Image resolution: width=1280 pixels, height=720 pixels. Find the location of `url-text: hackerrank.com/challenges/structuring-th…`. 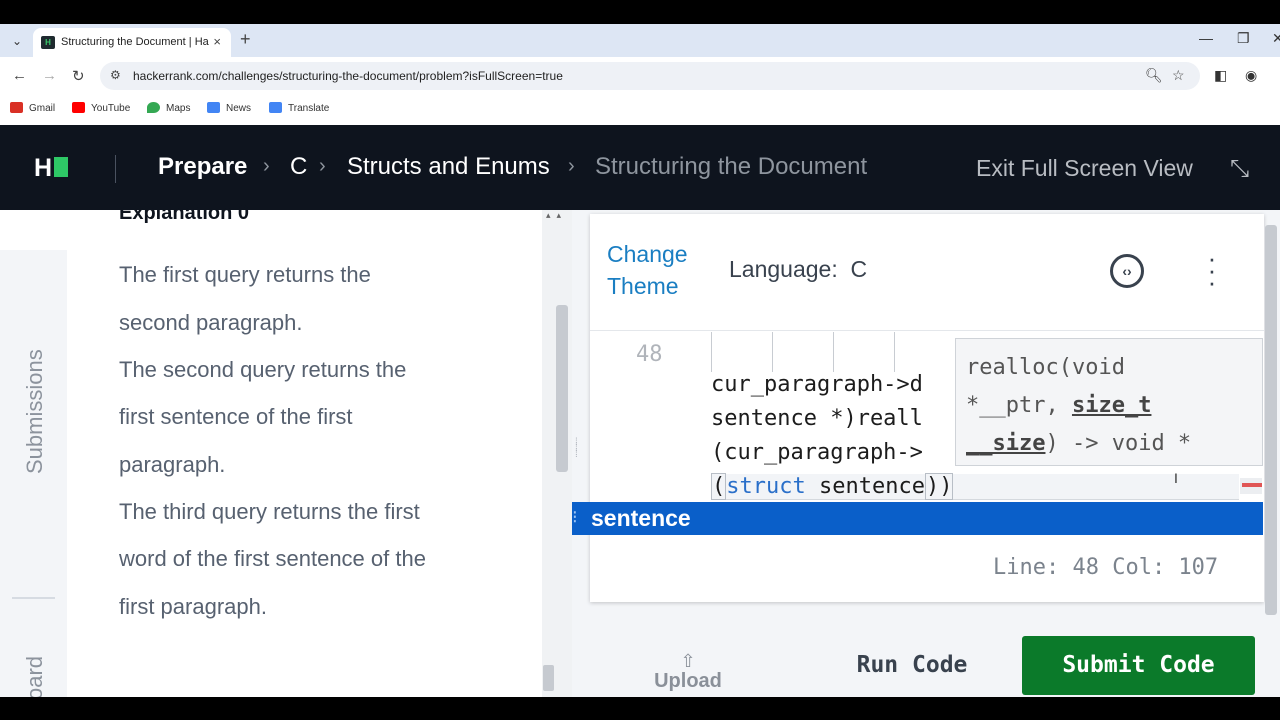

url-text: hackerrank.com/challenges/structuring-th… is located at coordinates (348, 76).